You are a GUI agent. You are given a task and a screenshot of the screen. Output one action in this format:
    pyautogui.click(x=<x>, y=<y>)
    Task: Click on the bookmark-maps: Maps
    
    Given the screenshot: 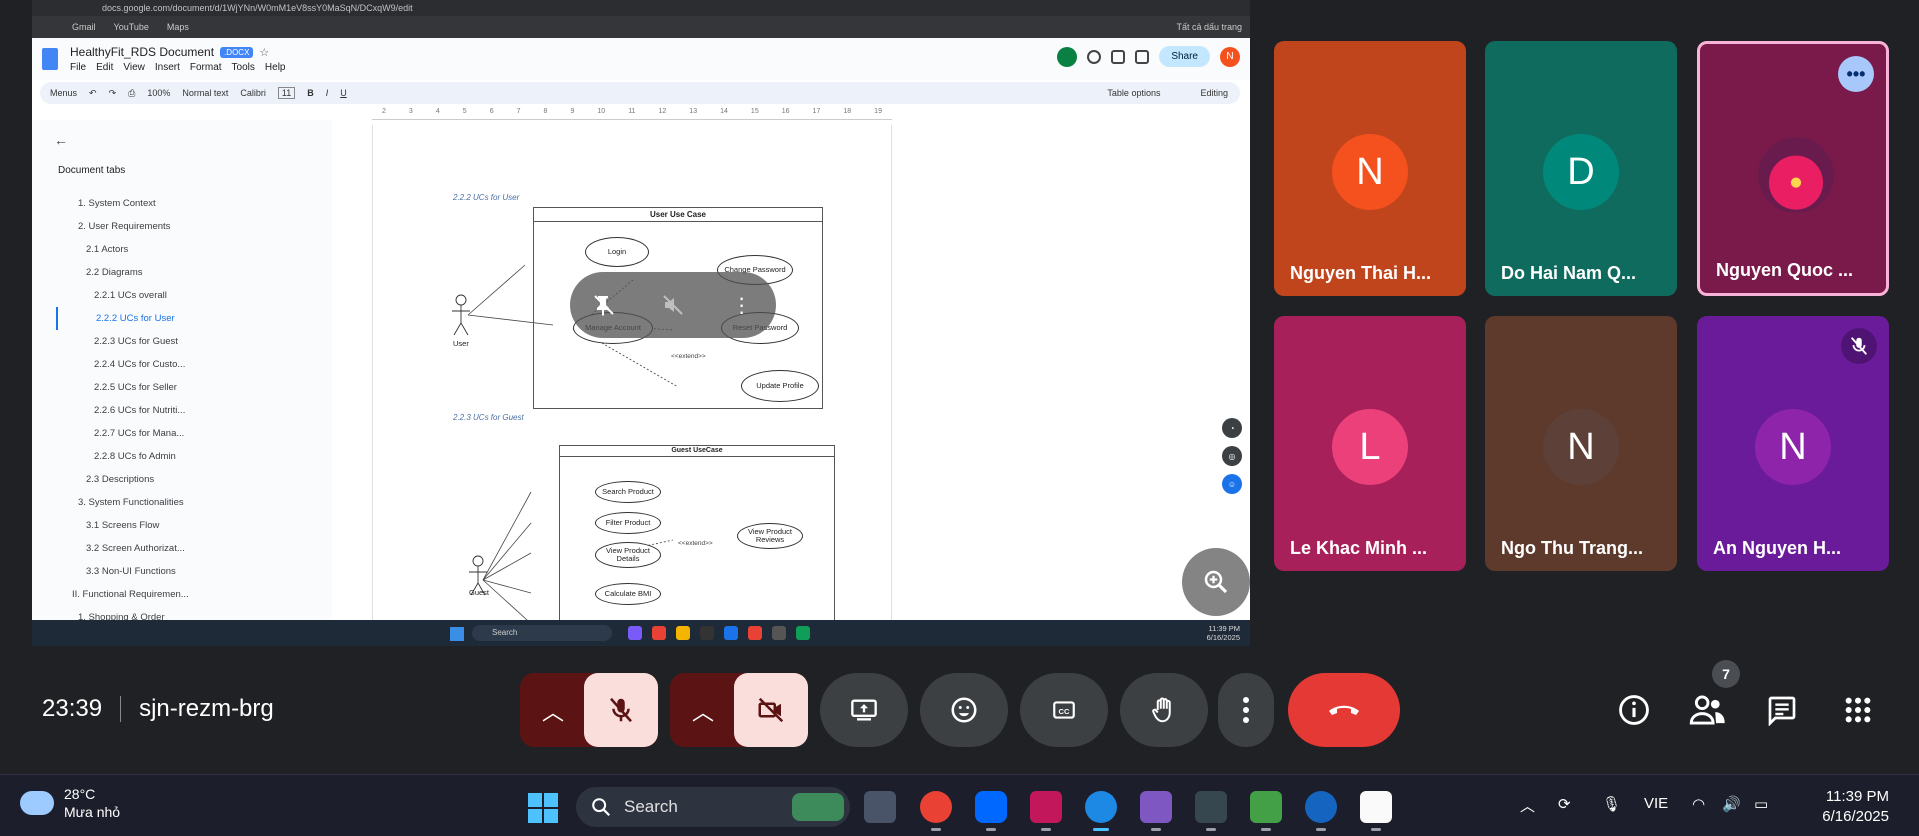 What is the action you would take?
    pyautogui.click(x=178, y=27)
    